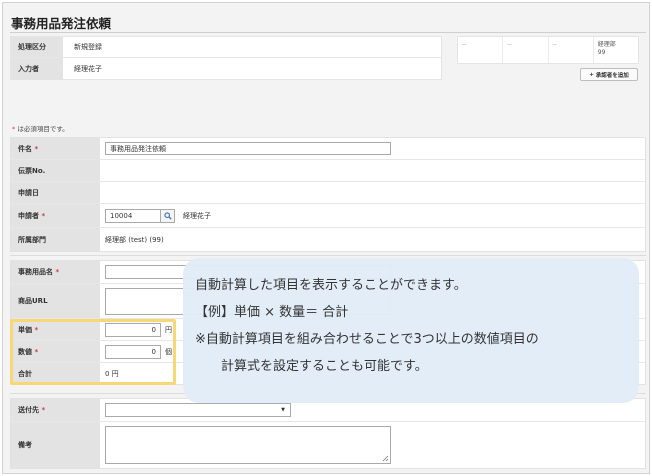 This screenshot has height=476, width=652. Describe the element at coordinates (61, 23) in the screenshot. I see `page-title: 事務用品発注依頼` at that location.